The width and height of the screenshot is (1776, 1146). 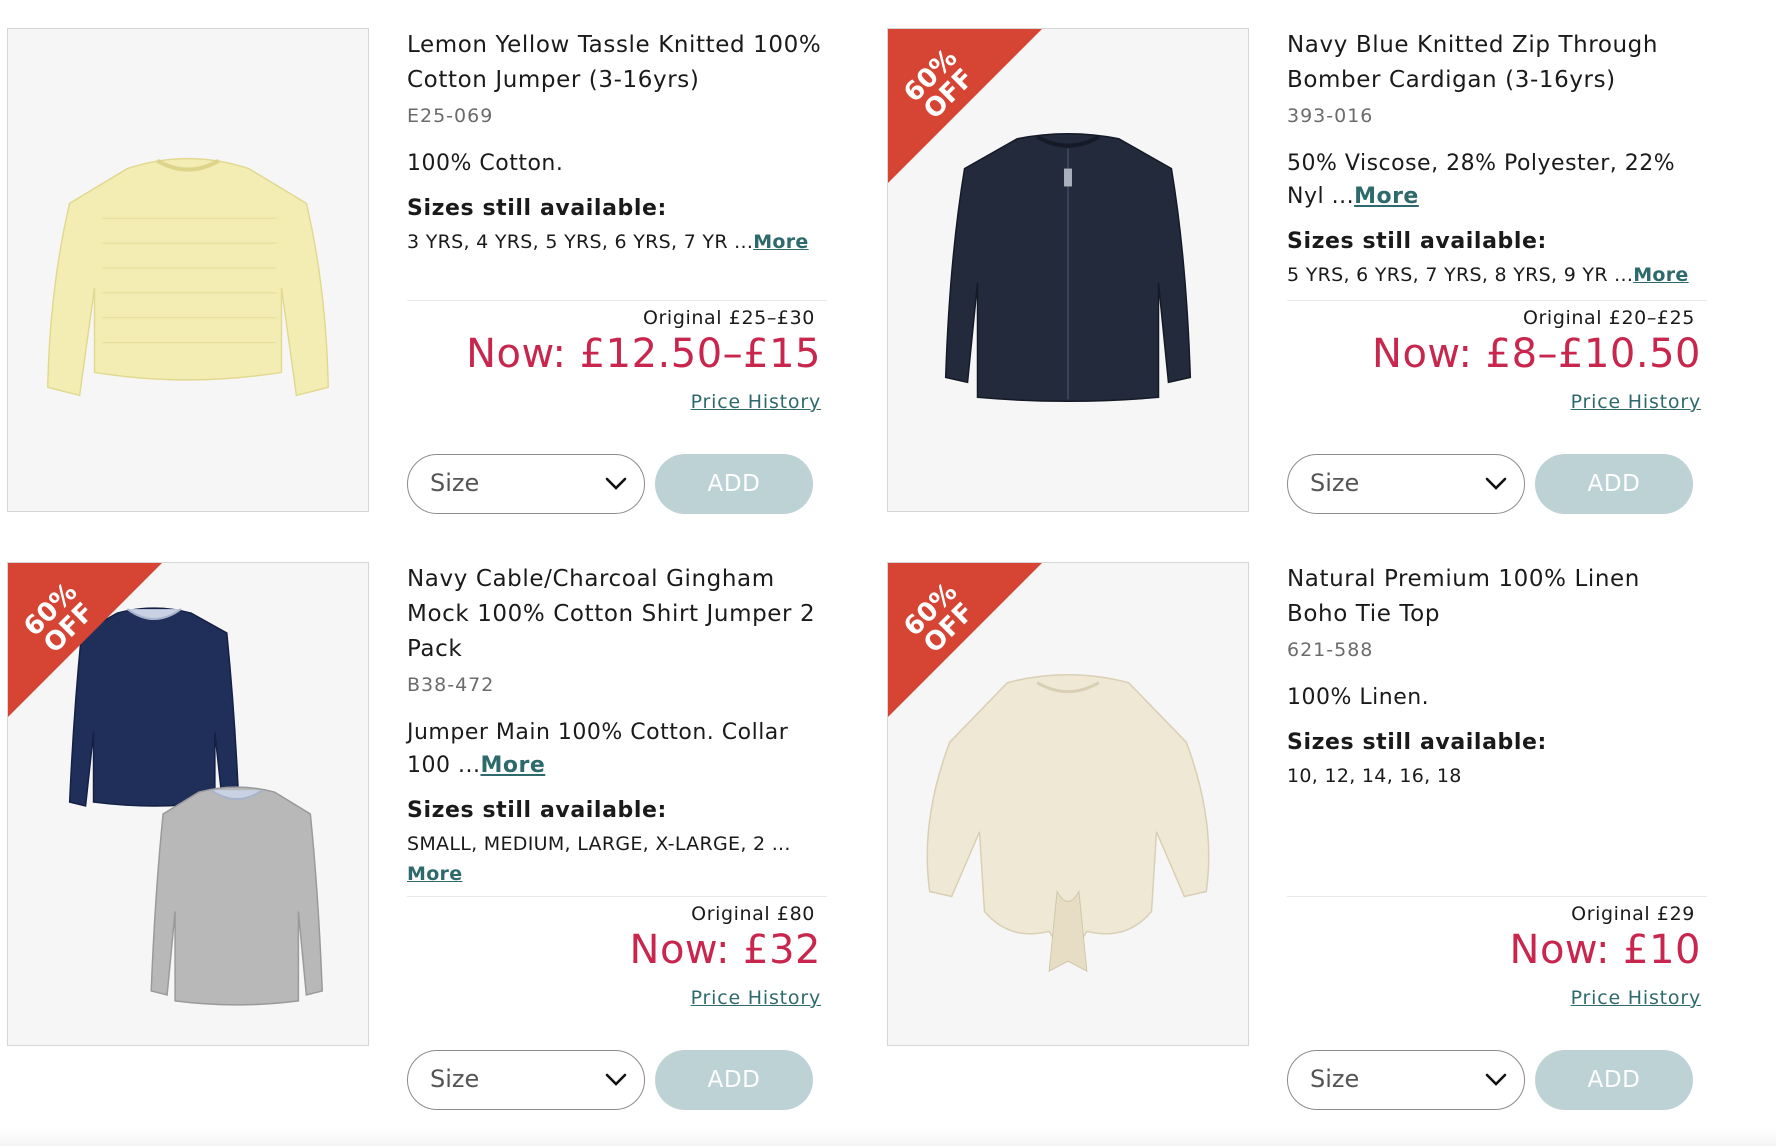 What do you see at coordinates (1497, 597) in the screenshot?
I see `product-title: Natural Premium 100% Linen Boho Tie Top` at bounding box center [1497, 597].